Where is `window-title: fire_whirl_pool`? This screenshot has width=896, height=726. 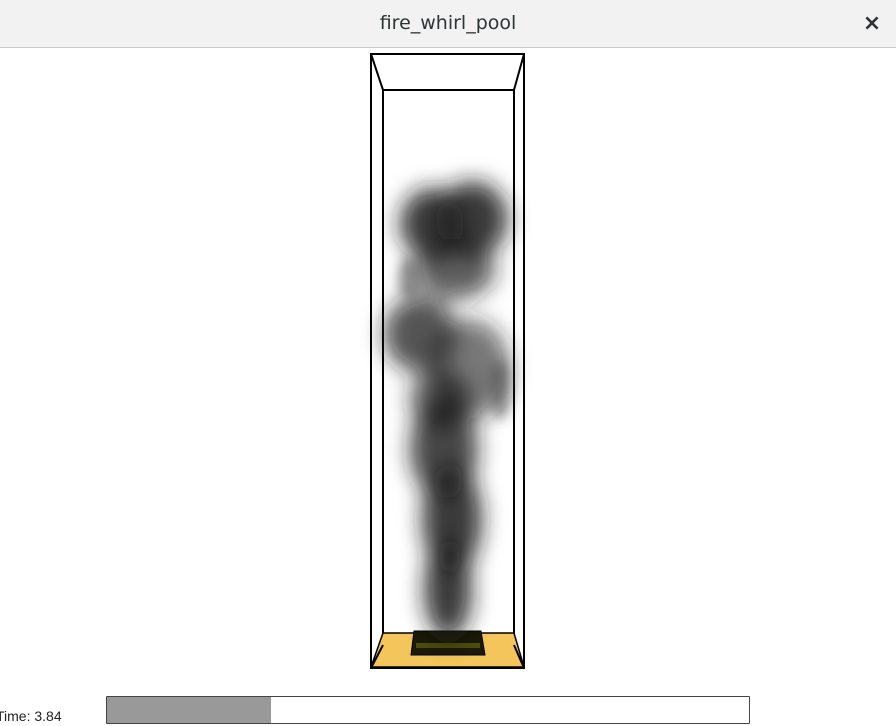 window-title: fire_whirl_pool is located at coordinates (448, 23).